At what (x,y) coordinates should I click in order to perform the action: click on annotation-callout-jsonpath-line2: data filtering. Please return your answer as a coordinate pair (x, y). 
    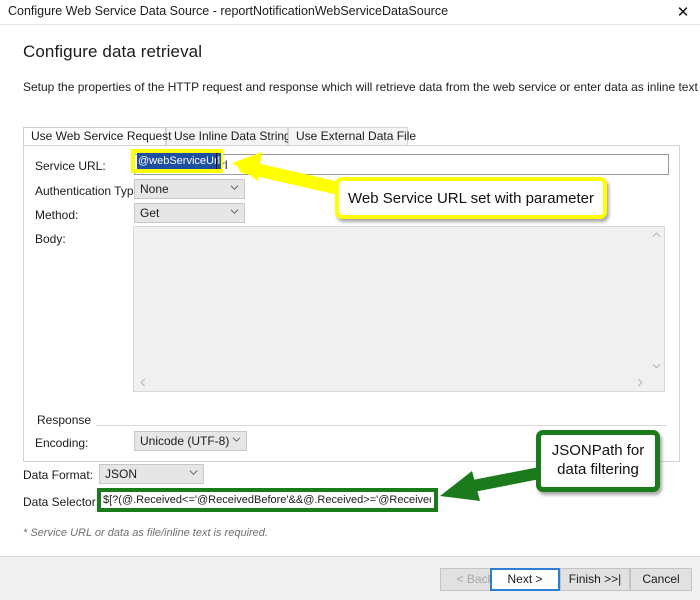
    Looking at the image, I should click on (598, 469).